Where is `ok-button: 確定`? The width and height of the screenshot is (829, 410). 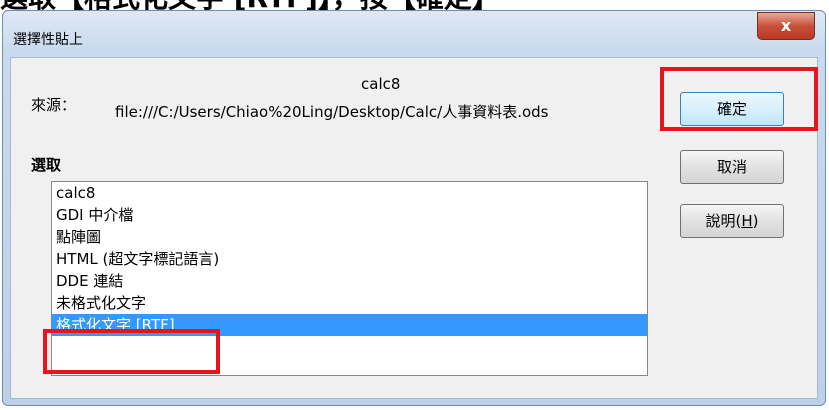 ok-button: 確定 is located at coordinates (732, 109).